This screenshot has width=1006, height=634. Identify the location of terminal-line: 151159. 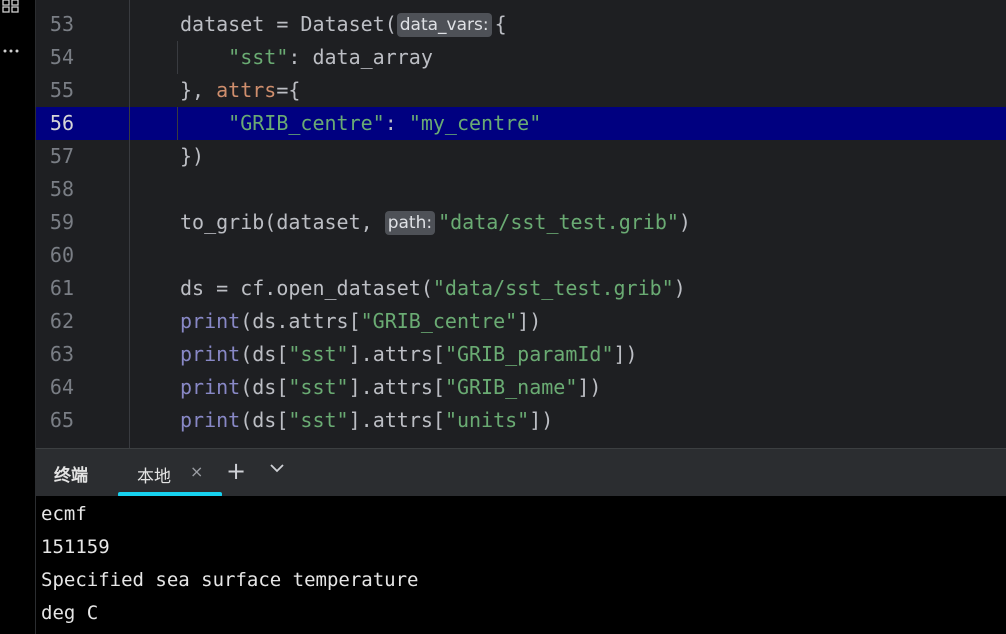
(75, 547).